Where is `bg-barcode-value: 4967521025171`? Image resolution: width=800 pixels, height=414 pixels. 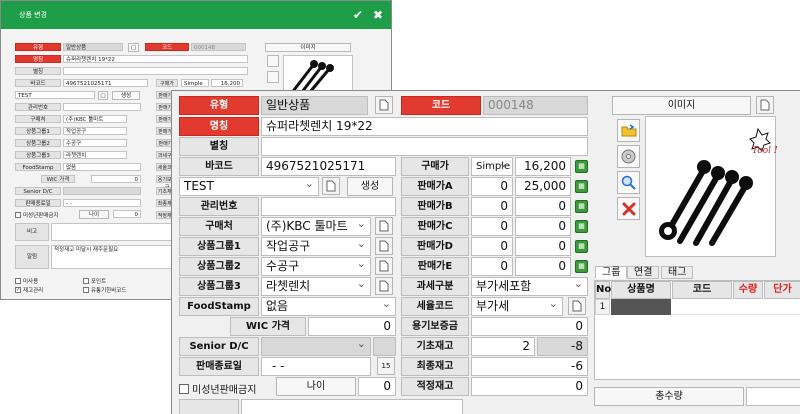 bg-barcode-value: 4967521025171 is located at coordinates (105, 83).